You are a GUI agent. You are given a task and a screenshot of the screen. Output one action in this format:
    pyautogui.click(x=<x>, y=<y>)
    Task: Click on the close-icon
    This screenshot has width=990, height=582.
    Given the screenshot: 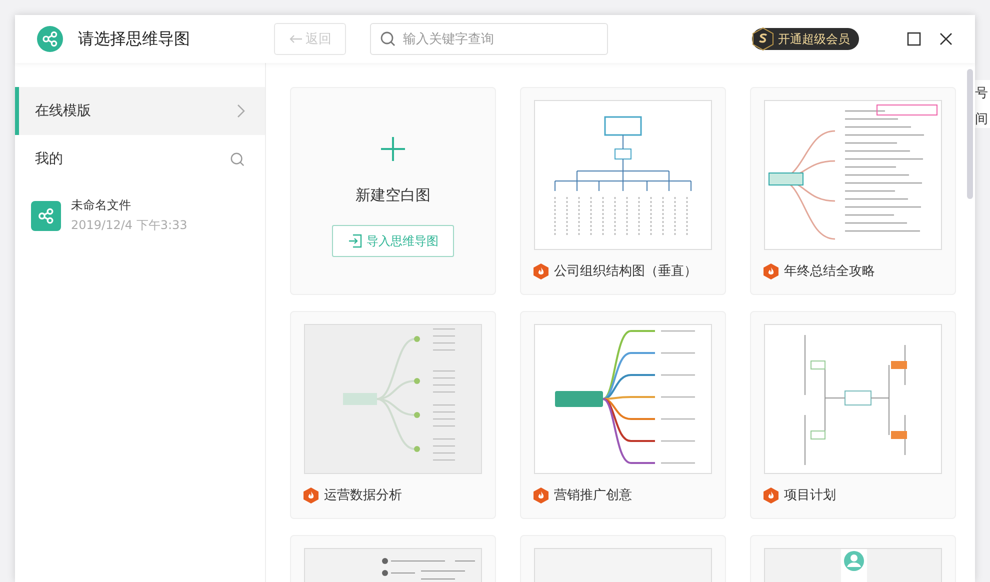 What is the action you would take?
    pyautogui.click(x=946, y=39)
    